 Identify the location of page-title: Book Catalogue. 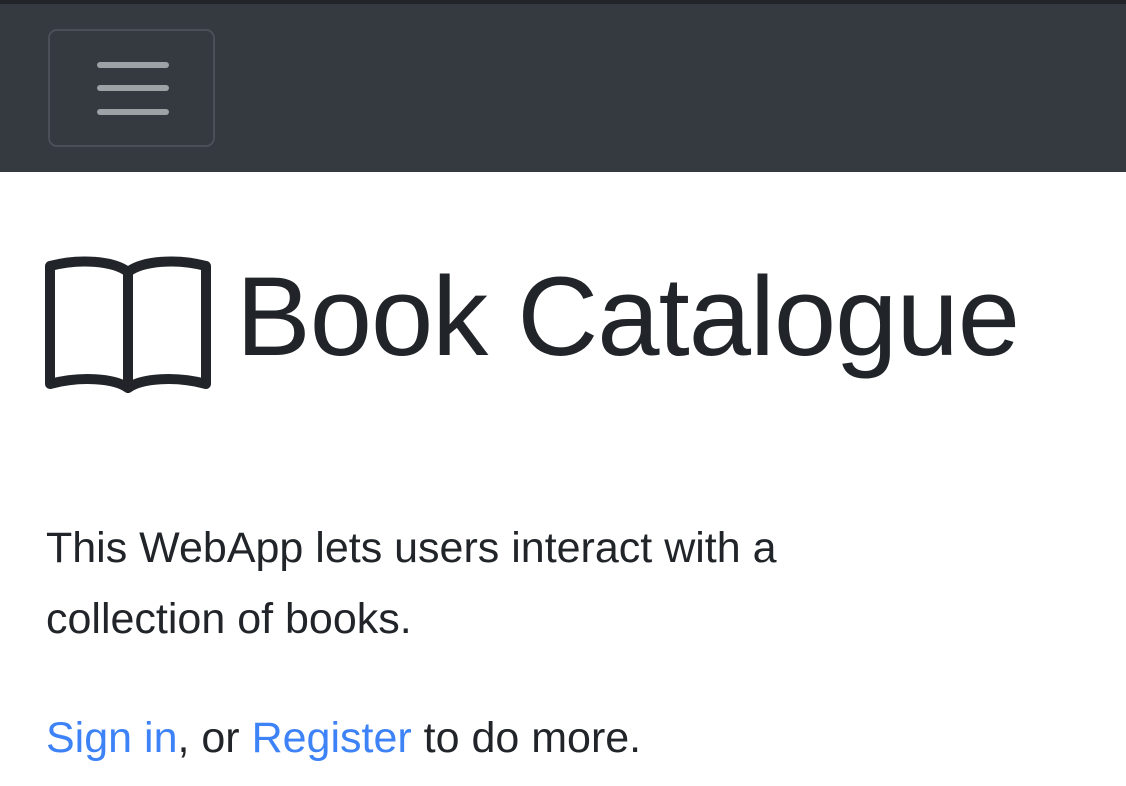
(628, 316).